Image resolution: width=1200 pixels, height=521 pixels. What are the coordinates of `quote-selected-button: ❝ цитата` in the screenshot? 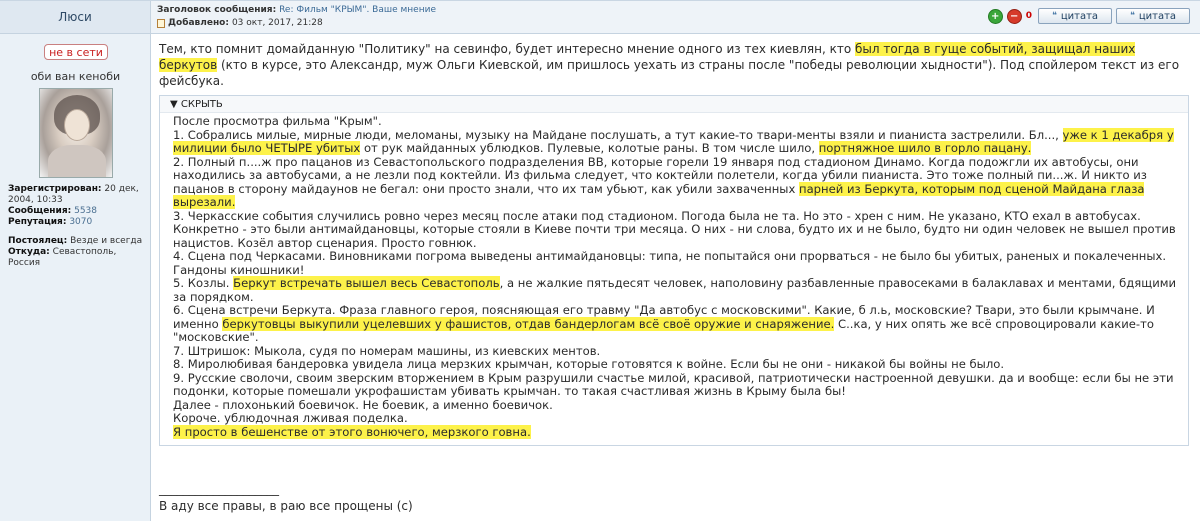 It's located at (1153, 16).